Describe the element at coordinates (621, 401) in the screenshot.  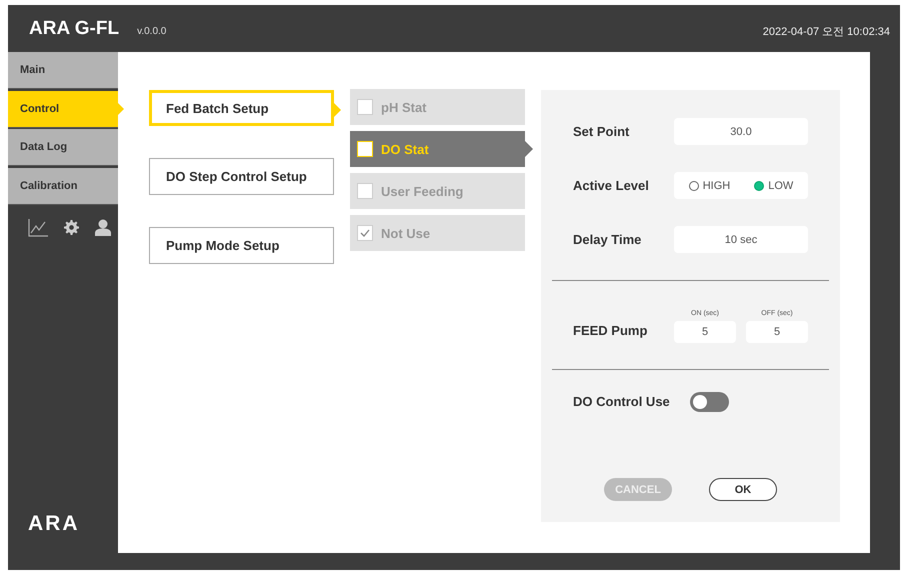
I see `field-label: DO Control Use` at that location.